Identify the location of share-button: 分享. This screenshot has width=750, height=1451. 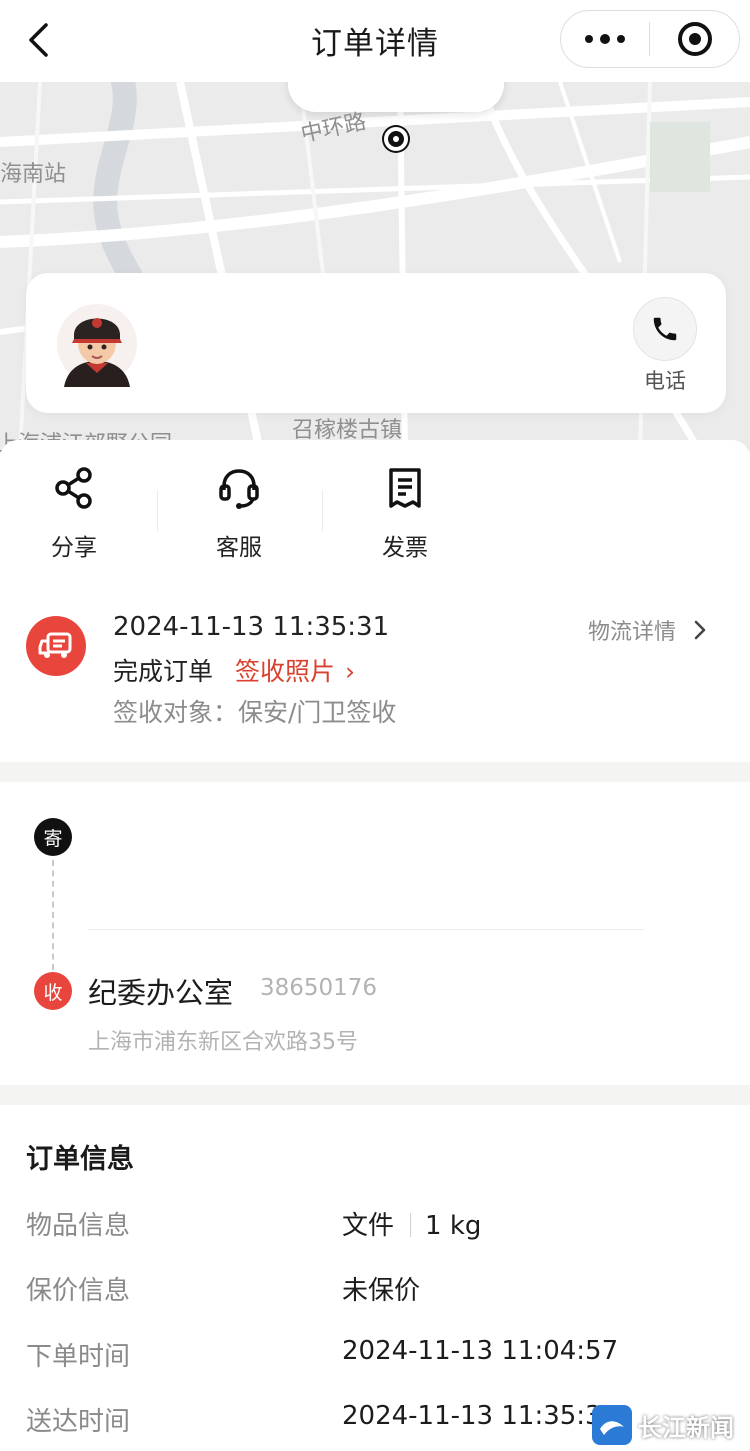
(74, 513).